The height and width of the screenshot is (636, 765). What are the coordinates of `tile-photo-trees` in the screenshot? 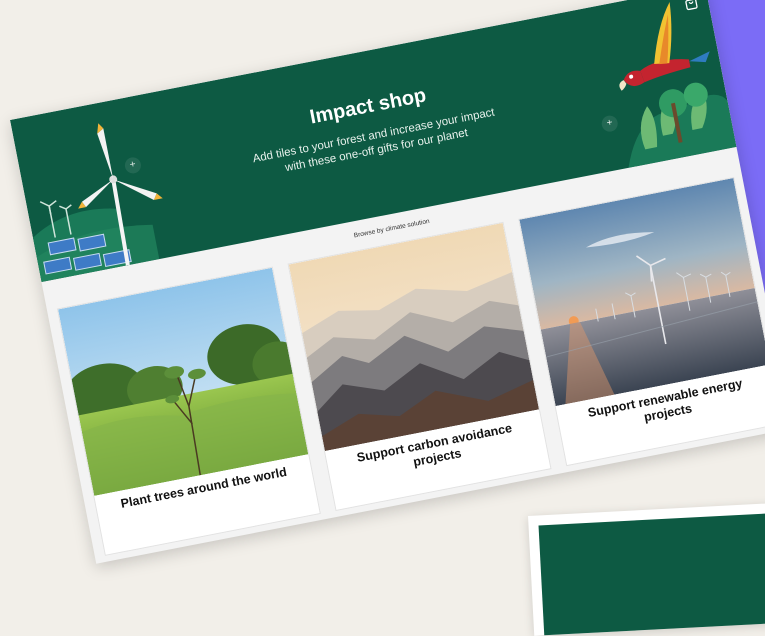 It's located at (183, 381).